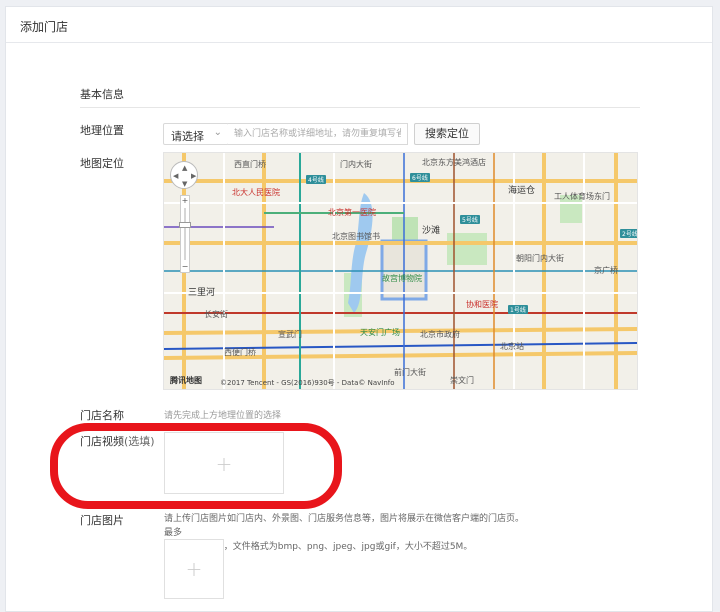 This screenshot has width=720, height=612. Describe the element at coordinates (440, 334) in the screenshot. I see `map-label: 北京市政府` at that location.